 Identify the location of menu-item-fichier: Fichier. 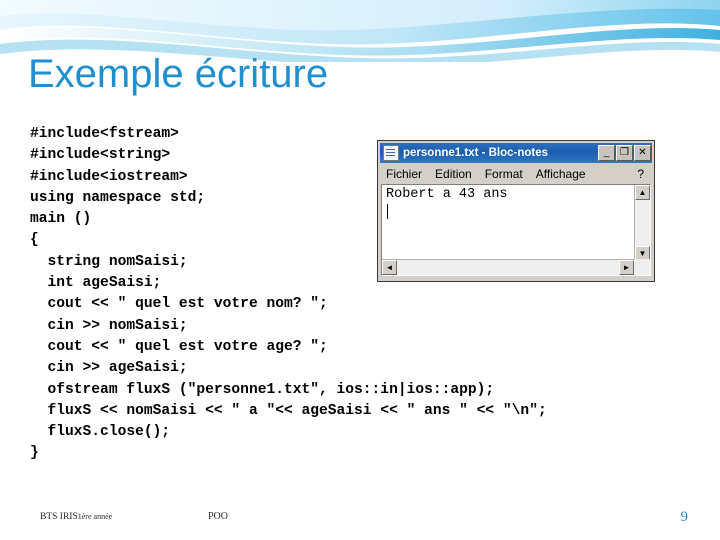
(404, 174).